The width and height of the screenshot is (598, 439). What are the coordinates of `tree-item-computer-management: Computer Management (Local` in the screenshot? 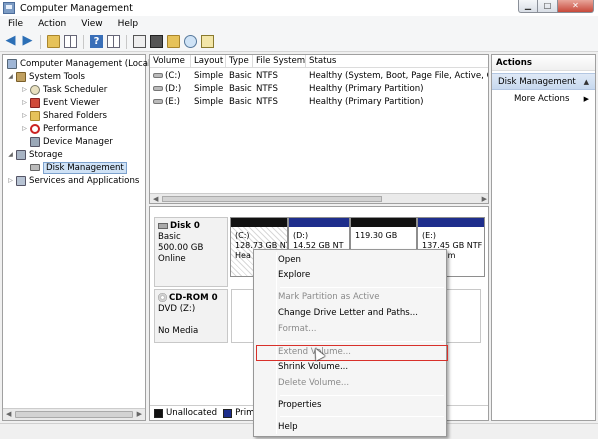 It's located at (77, 63).